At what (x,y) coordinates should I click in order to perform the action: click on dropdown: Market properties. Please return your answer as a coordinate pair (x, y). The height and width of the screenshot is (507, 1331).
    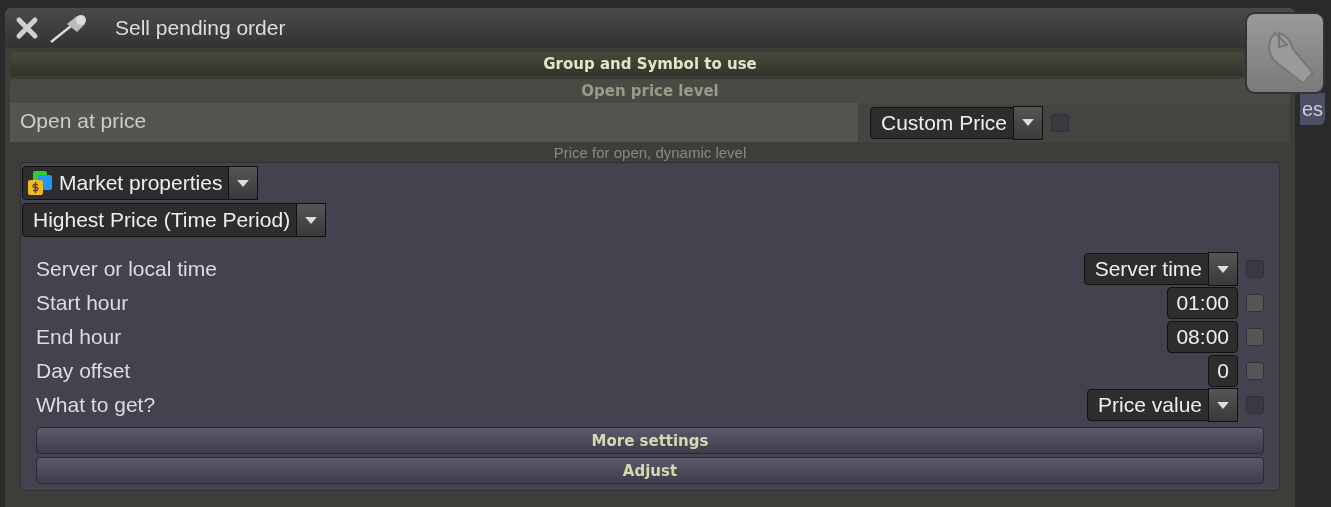
    Looking at the image, I should click on (140, 183).